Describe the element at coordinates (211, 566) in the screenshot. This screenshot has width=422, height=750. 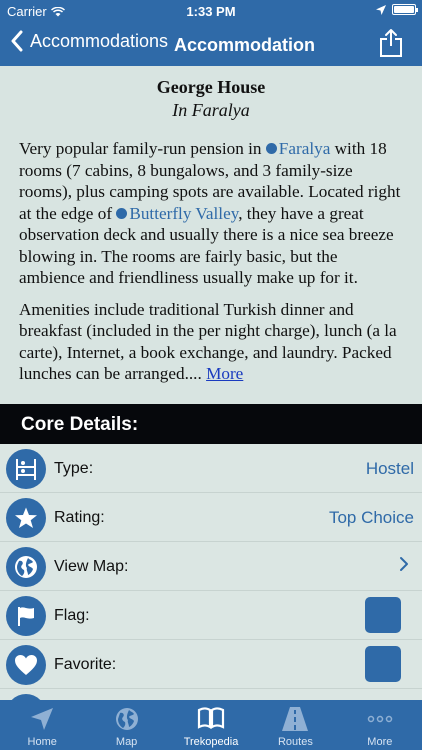
I see `view-map-row: View Map:` at that location.